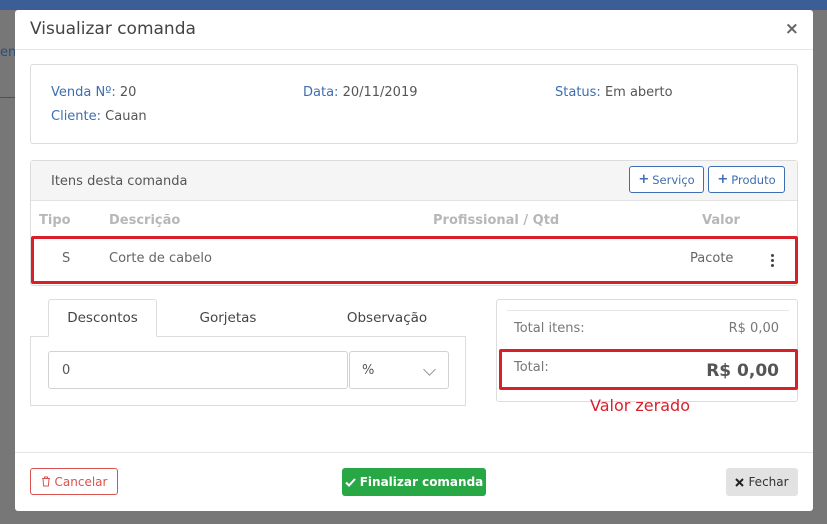 The height and width of the screenshot is (524, 827). What do you see at coordinates (414, 181) in the screenshot?
I see `items-panel-header: Itens desta comanda + Serviço + Produto` at bounding box center [414, 181].